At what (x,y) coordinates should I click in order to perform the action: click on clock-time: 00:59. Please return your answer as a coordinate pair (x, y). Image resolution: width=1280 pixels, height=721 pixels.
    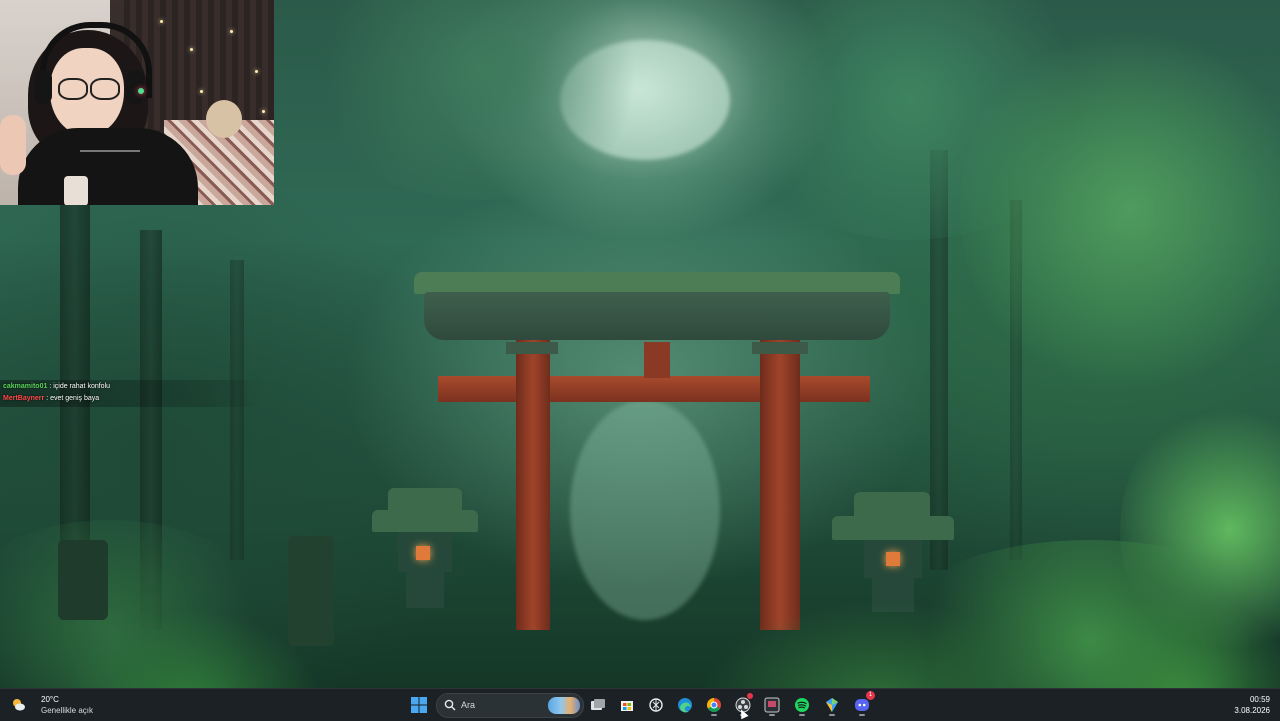
    Looking at the image, I should click on (1259, 699).